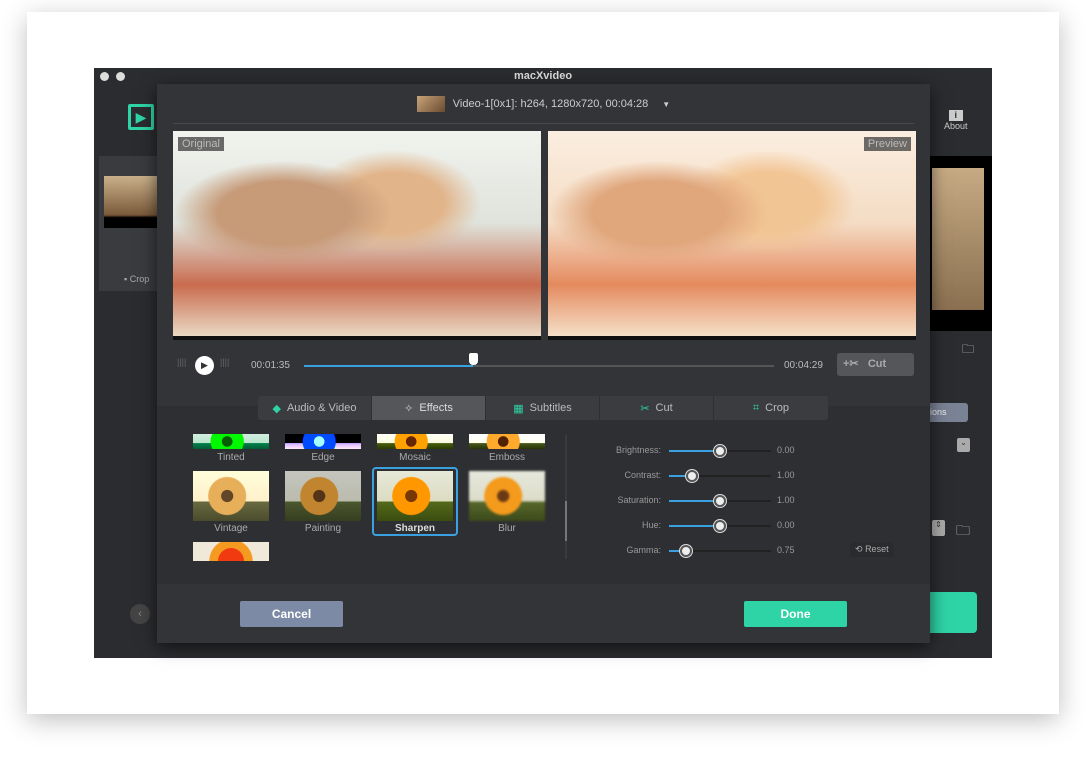 This screenshot has height=757, width=1086. I want to click on slider-label: Gamma:, so click(643, 550).